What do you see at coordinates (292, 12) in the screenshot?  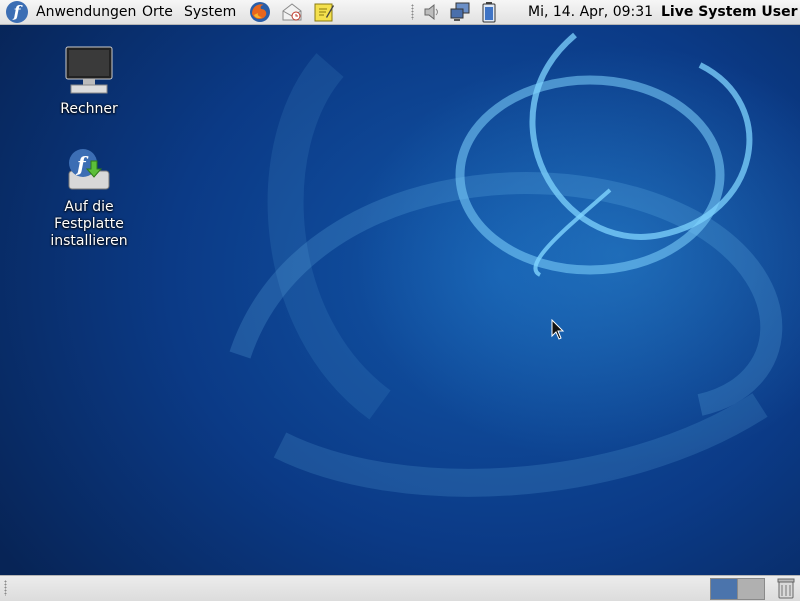 I see `mail-icon` at bounding box center [292, 12].